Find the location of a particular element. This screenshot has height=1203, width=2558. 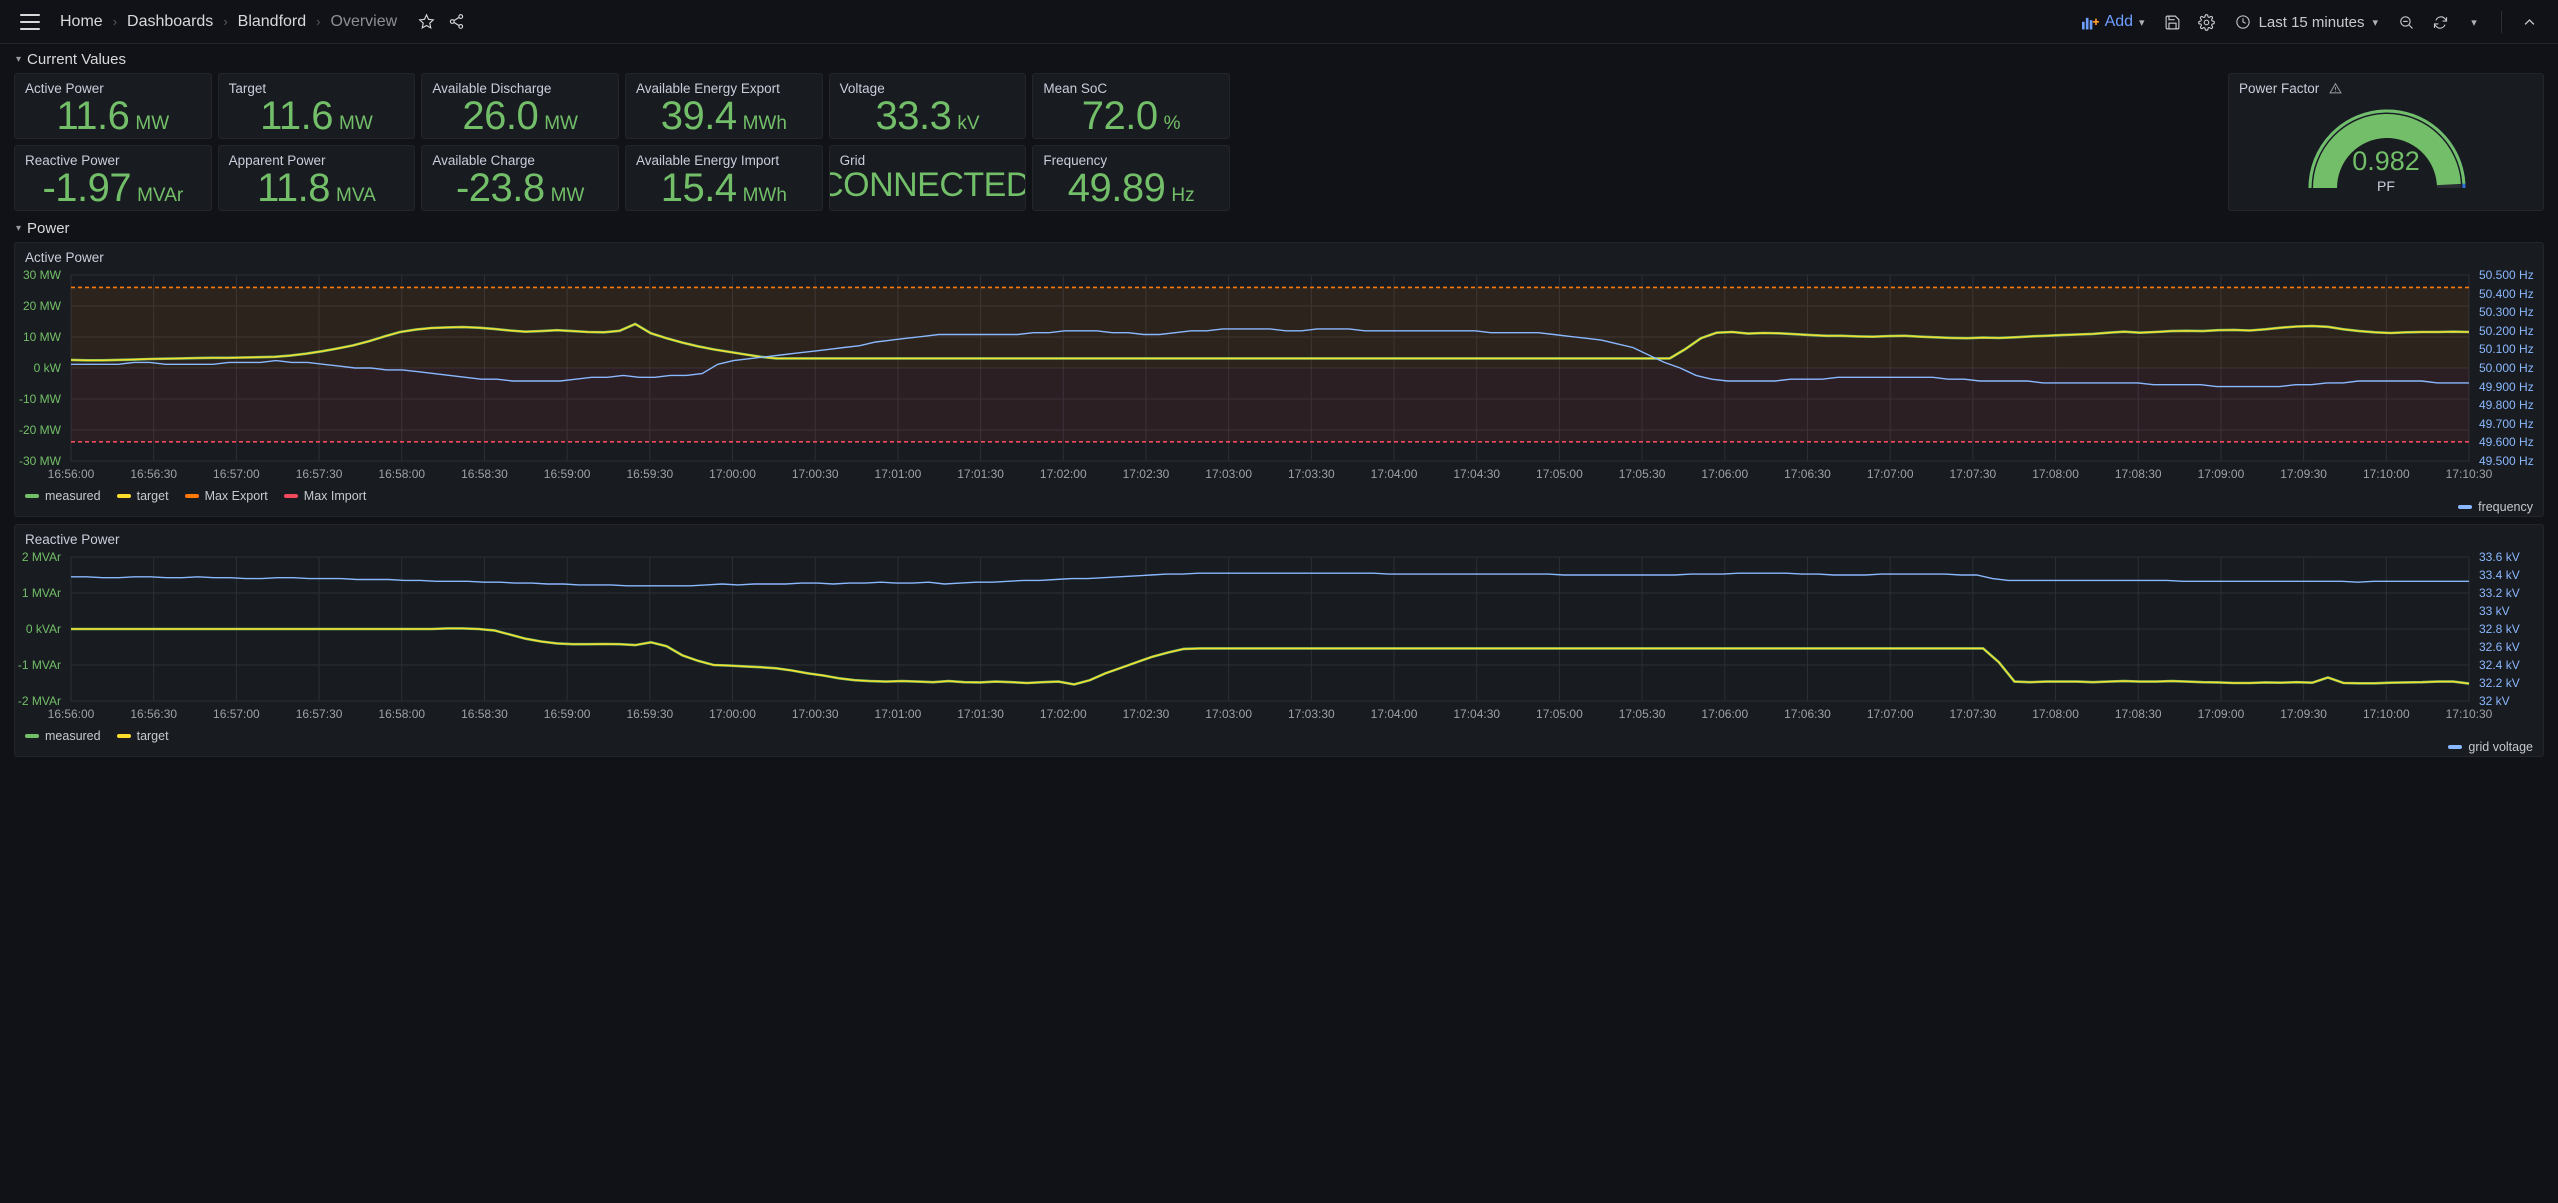

x-axis-tick: 17:01:00 is located at coordinates (898, 714).